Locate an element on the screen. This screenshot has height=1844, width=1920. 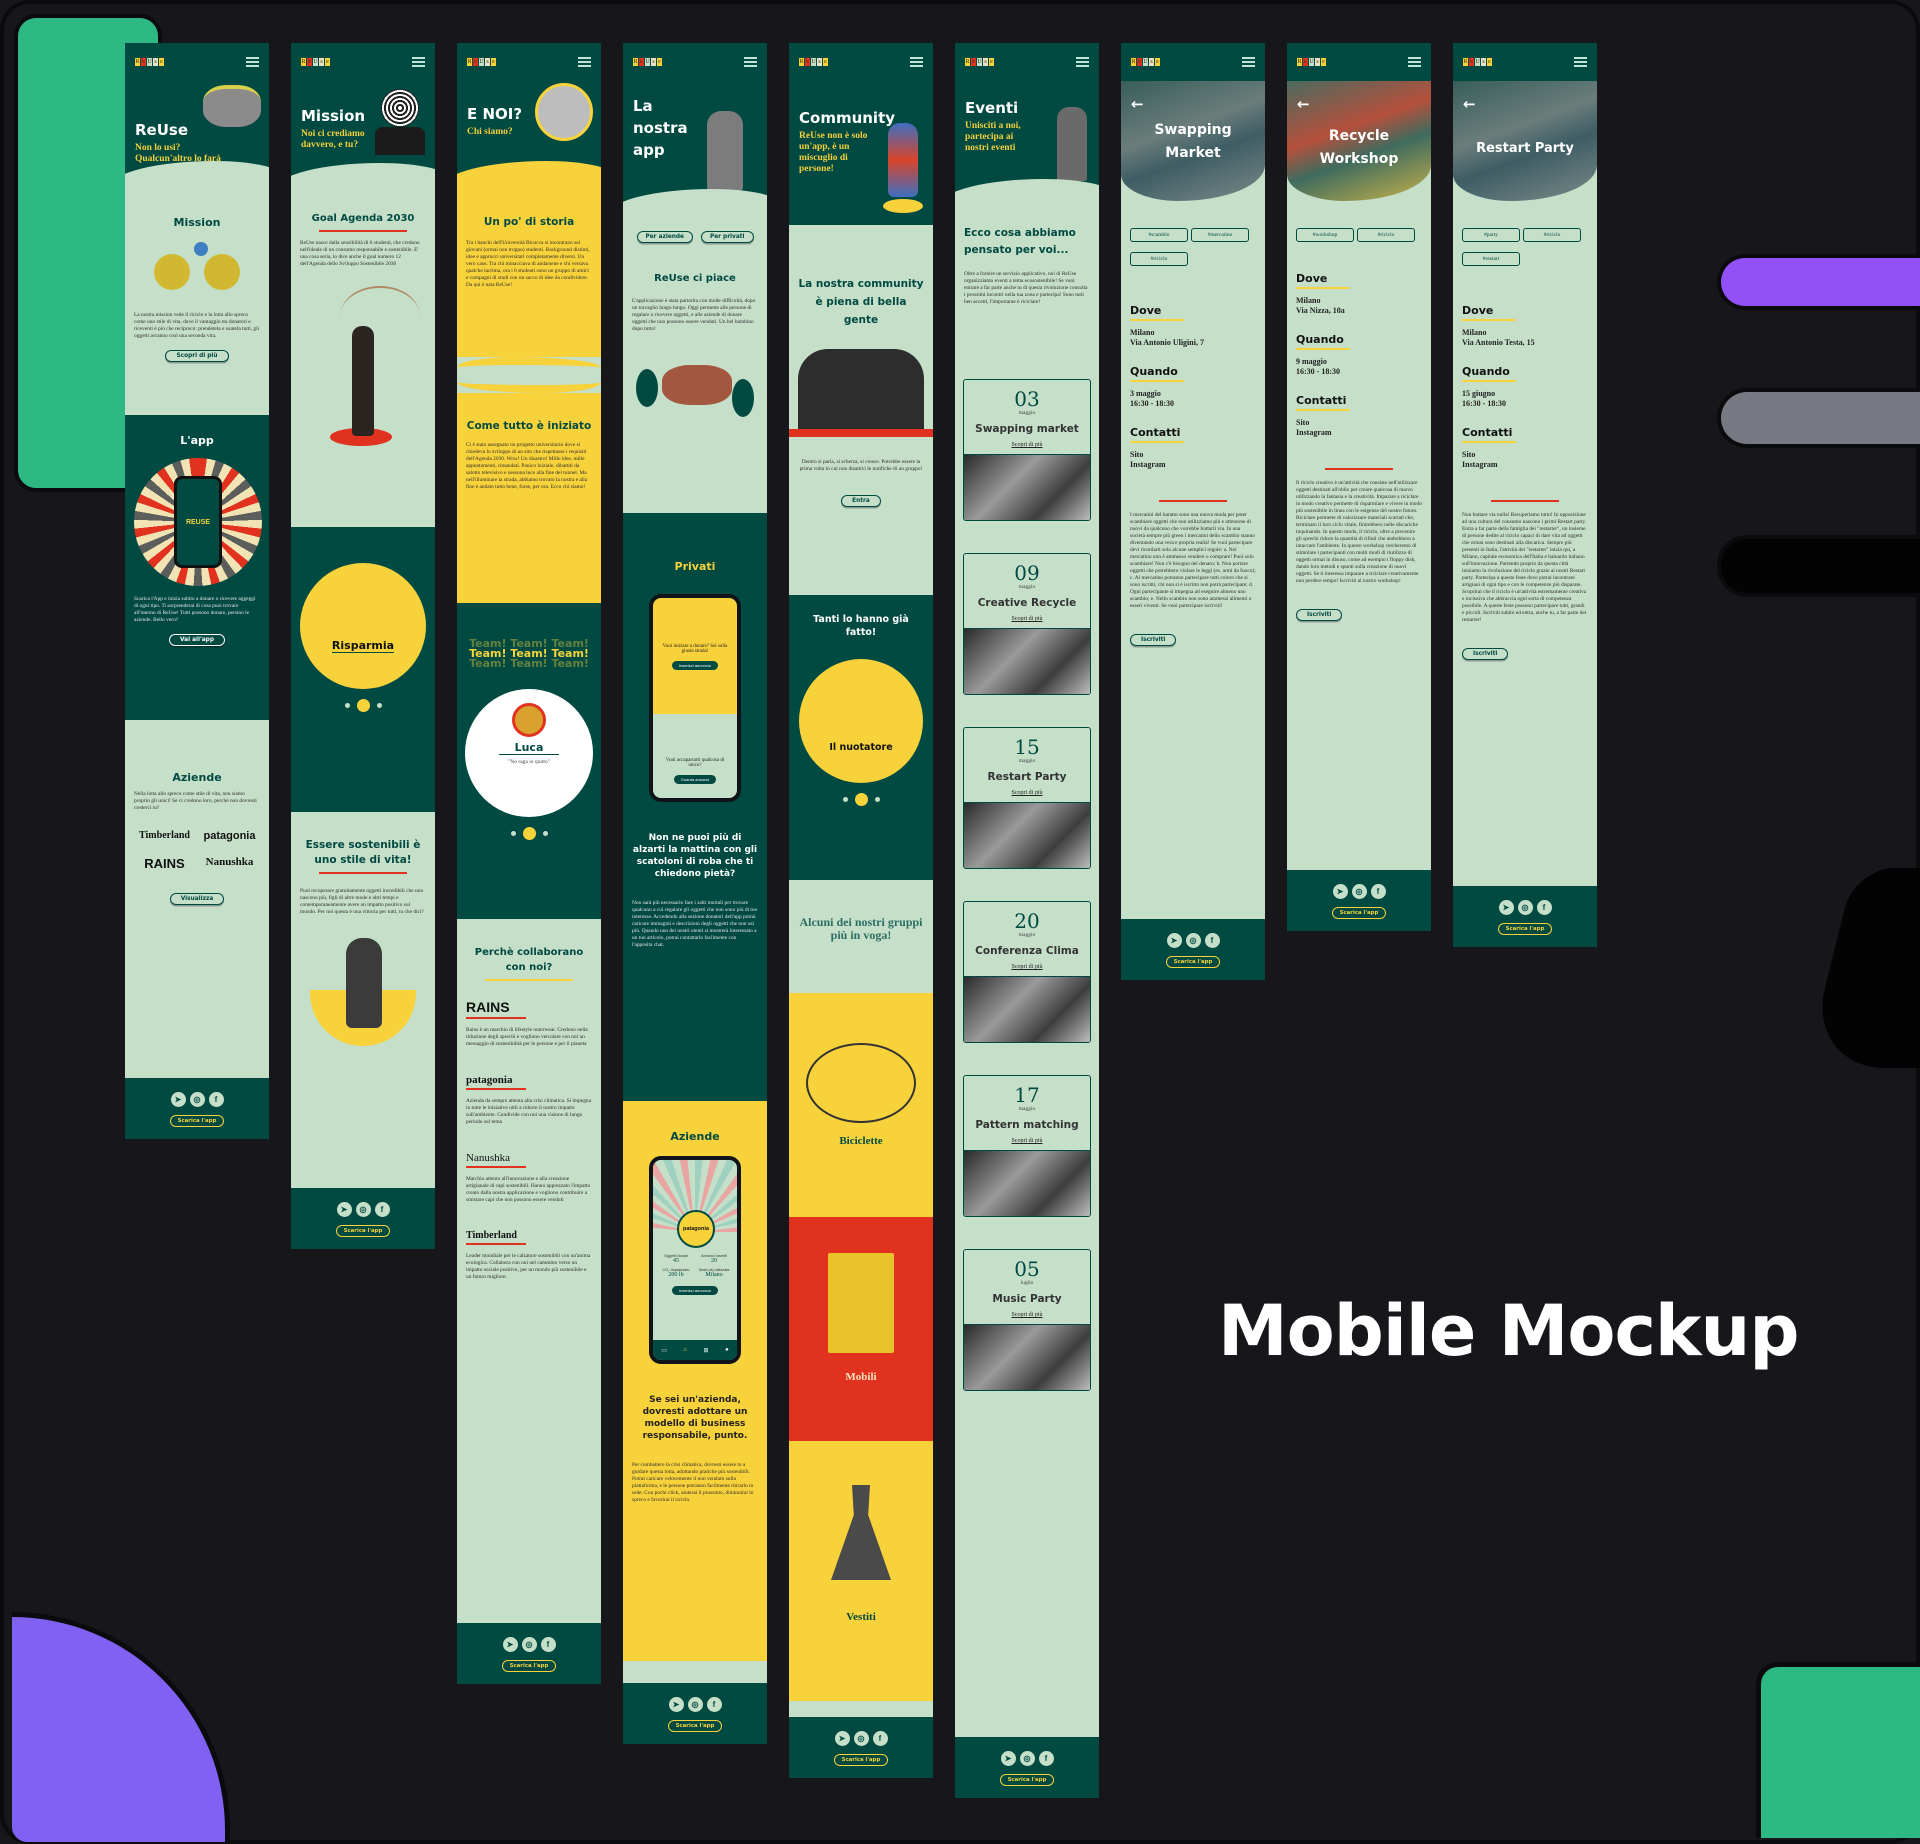
group-card: Biciclette is located at coordinates (861, 1105).